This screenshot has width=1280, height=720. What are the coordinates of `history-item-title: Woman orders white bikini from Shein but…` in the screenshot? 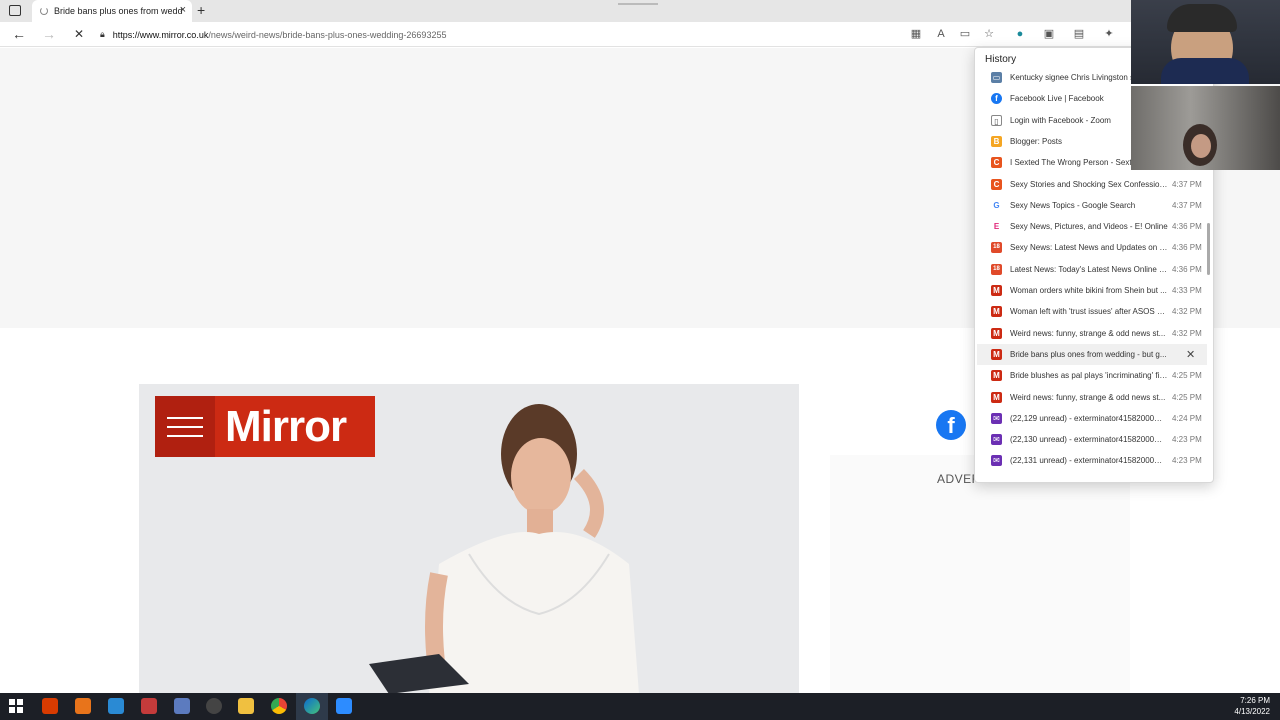 It's located at (1088, 290).